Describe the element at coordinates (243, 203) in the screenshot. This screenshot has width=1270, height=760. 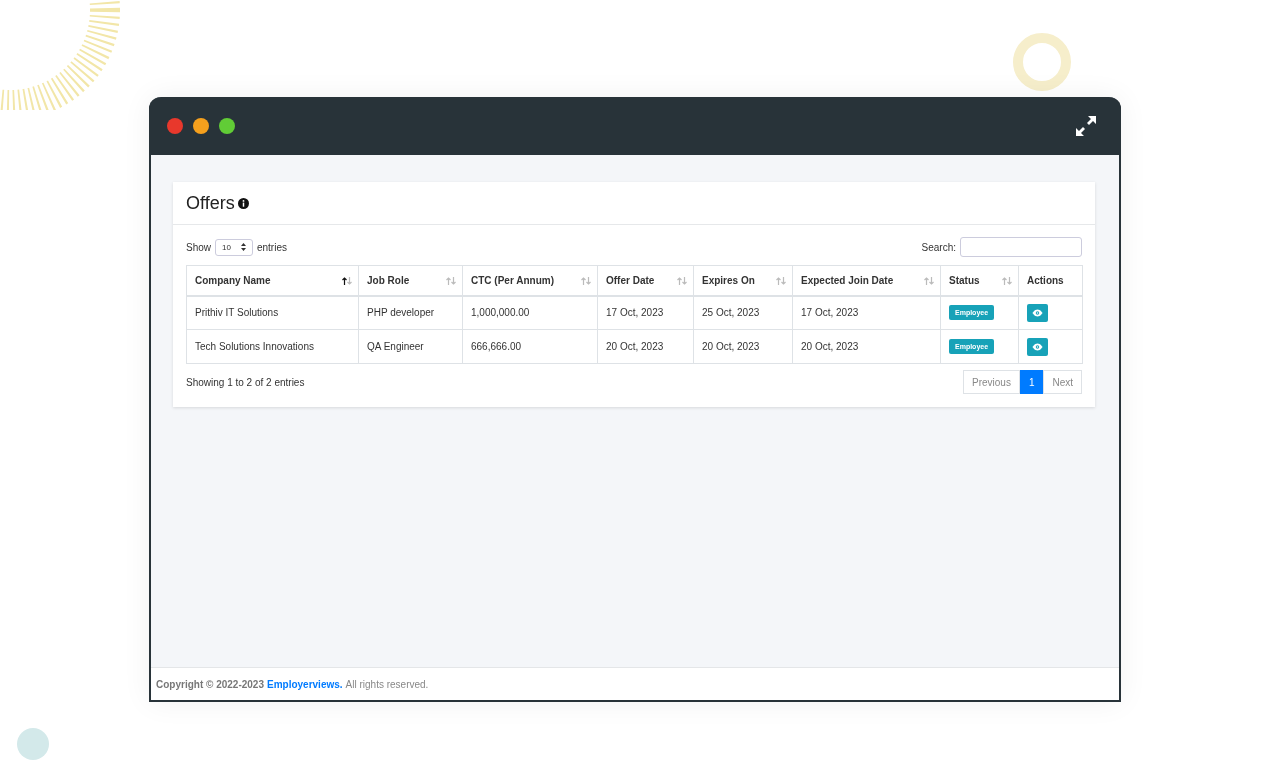
I see `info-icon` at that location.